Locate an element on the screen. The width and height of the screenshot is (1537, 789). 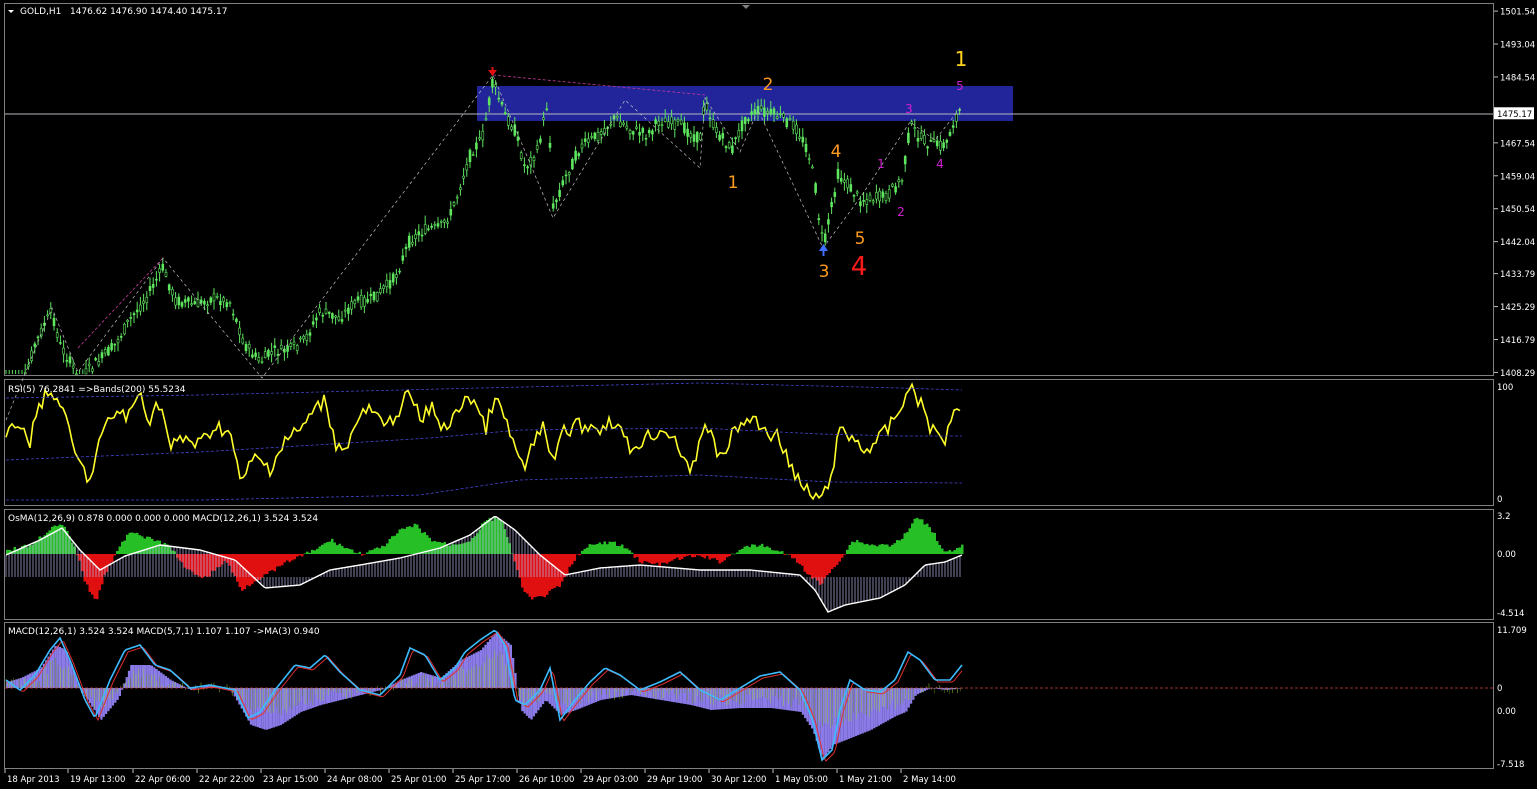
time-tick-label: 18 Apr 2013 is located at coordinates (33, 780).